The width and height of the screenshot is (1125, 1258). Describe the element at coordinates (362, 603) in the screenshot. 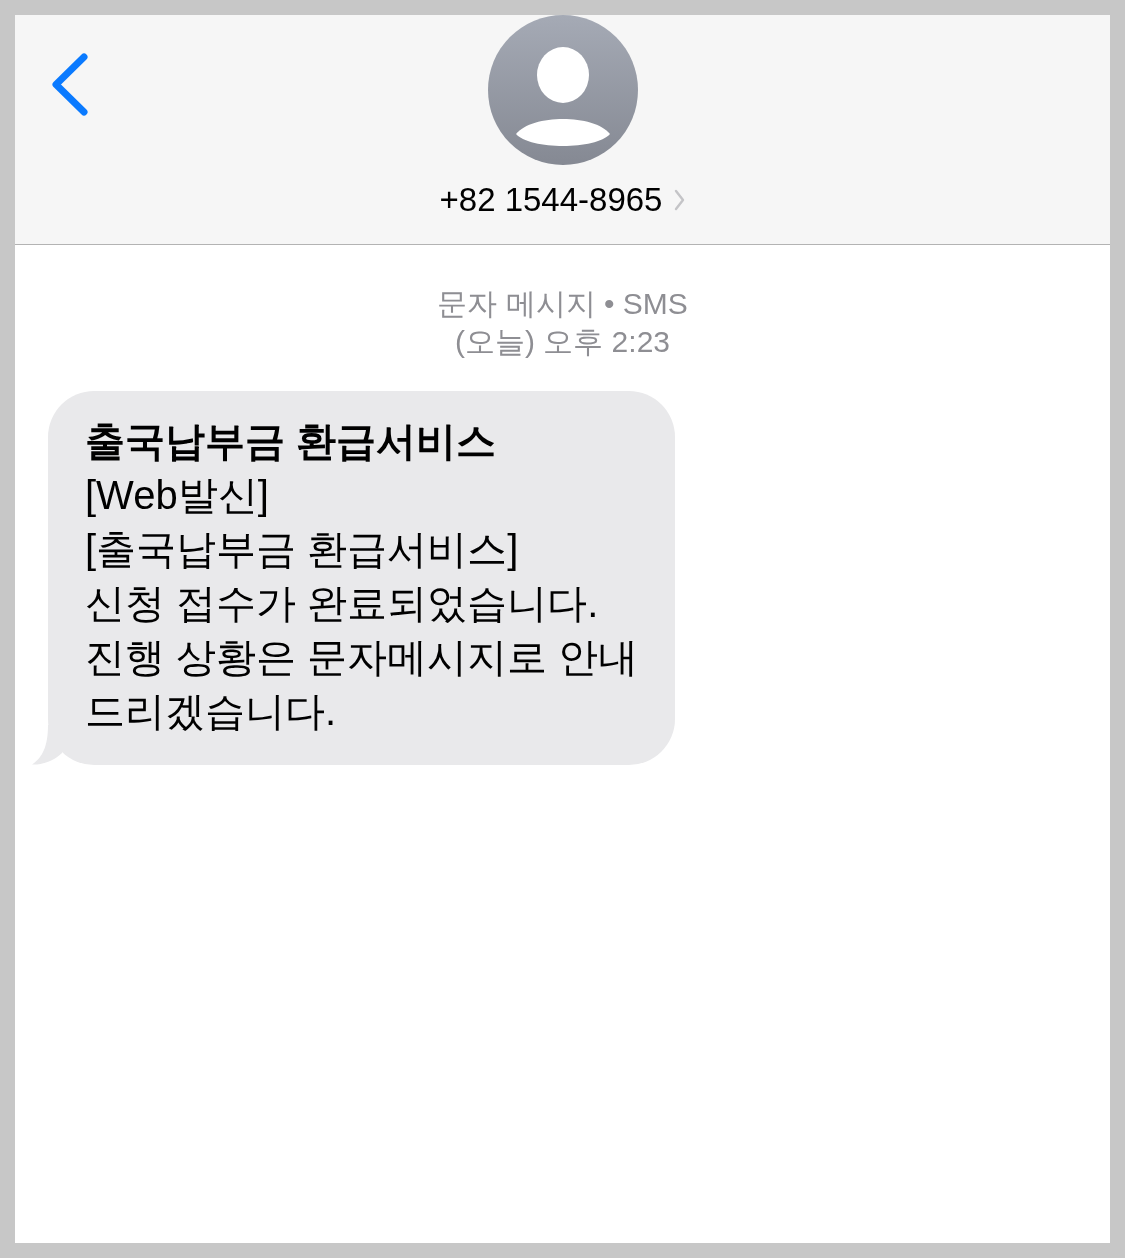

I see `message-text: [Web발신] [출국납부금 환급서비스] 신청 접수가 완료되었습니다. 진행 상황은 문자메시지로 안내 드리겠습니다.` at that location.